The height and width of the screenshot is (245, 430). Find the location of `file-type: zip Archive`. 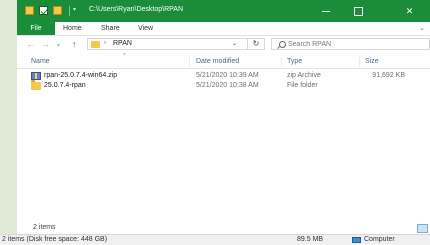

file-type: zip Archive is located at coordinates (304, 75).